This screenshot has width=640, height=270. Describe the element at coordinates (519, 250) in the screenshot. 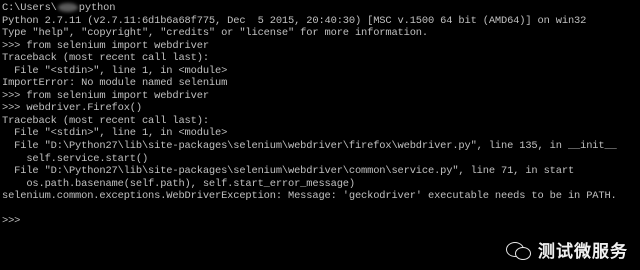

I see `wechat-icon` at that location.